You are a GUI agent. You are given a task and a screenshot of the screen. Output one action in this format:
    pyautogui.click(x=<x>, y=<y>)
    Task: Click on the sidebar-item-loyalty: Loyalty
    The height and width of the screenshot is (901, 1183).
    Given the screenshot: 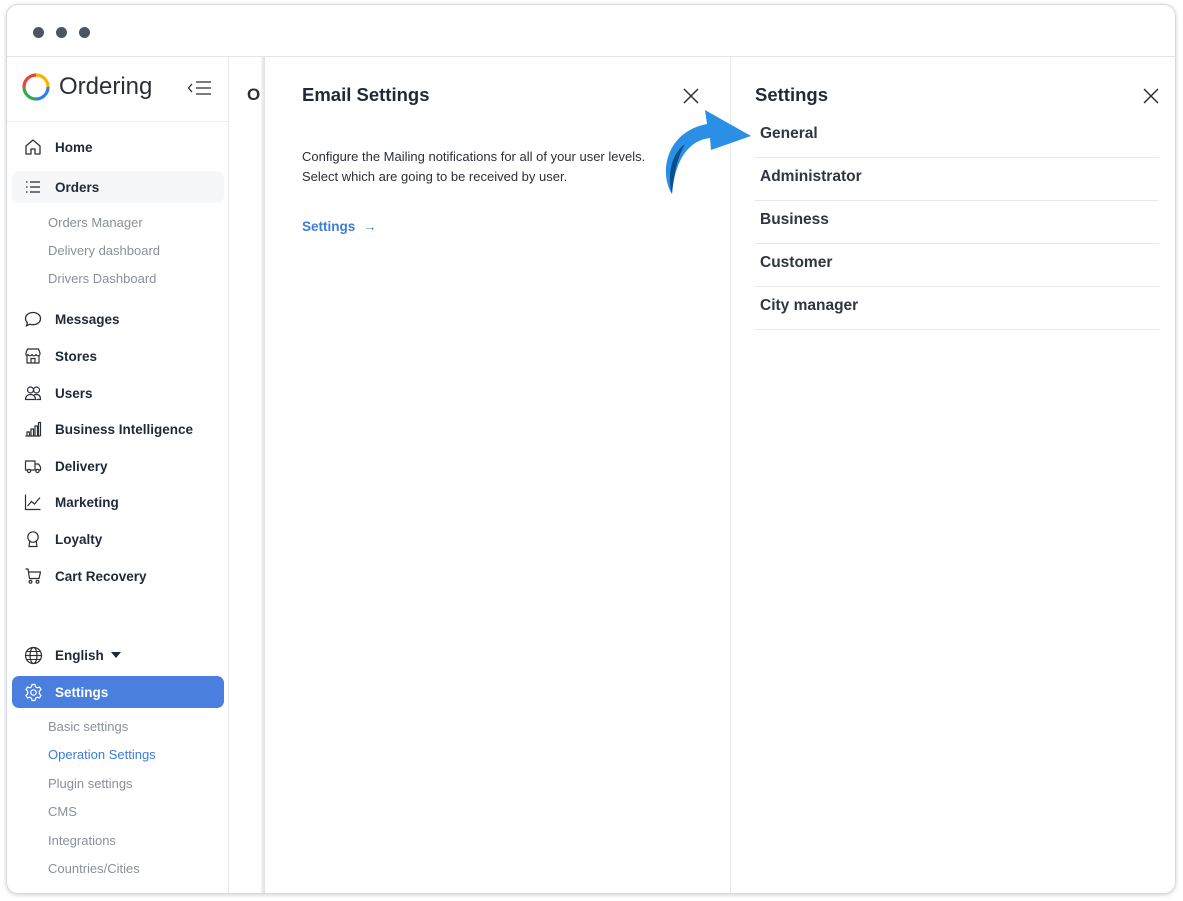 What is the action you would take?
    pyautogui.click(x=118, y=539)
    